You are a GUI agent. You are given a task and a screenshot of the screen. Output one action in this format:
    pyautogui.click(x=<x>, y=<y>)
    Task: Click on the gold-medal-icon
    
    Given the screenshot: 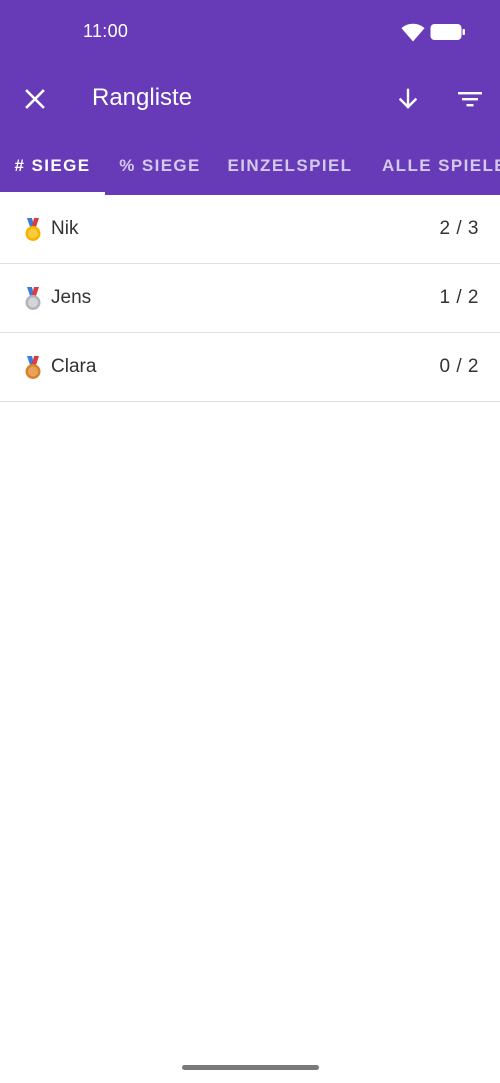 What is the action you would take?
    pyautogui.click(x=33, y=229)
    